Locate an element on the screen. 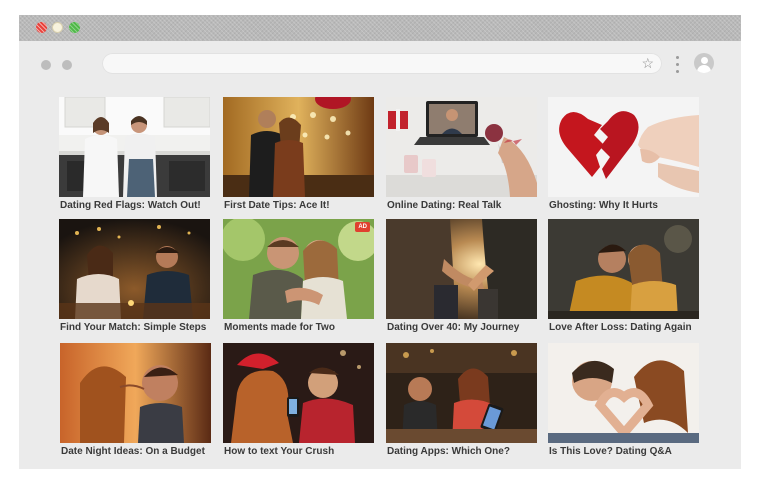 The width and height of the screenshot is (762, 487). article-card: Ghosting: Why It Hurts is located at coordinates (623, 154).